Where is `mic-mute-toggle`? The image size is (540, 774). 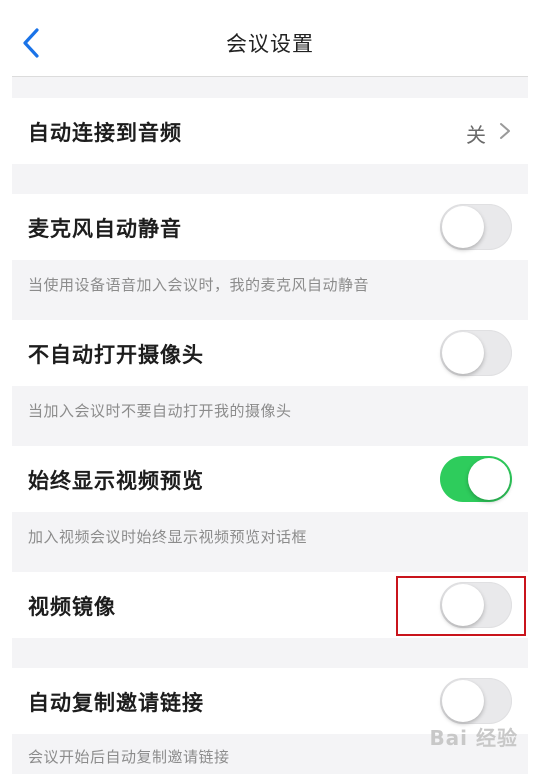
mic-mute-toggle is located at coordinates (476, 227).